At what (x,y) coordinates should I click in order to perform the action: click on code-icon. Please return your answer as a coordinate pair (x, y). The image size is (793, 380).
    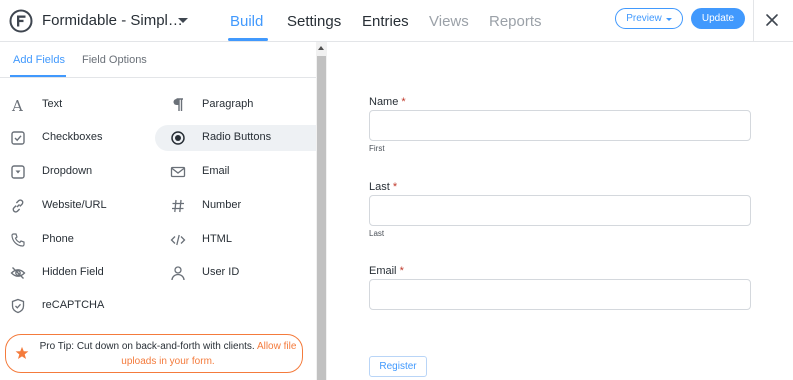
    Looking at the image, I should click on (178, 240).